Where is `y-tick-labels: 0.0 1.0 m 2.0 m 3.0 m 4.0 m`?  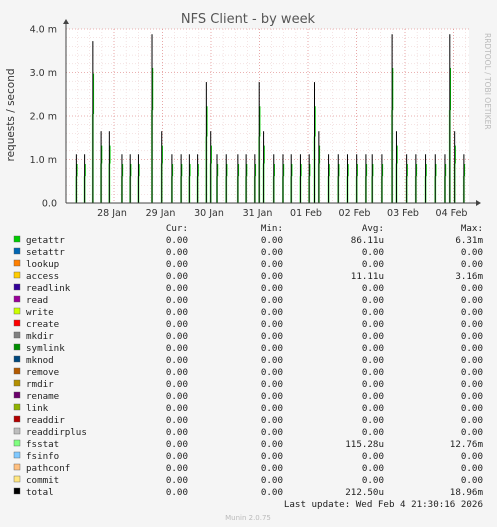 y-tick-labels: 0.0 1.0 m 2.0 m 3.0 m 4.0 m is located at coordinates (43, 117).